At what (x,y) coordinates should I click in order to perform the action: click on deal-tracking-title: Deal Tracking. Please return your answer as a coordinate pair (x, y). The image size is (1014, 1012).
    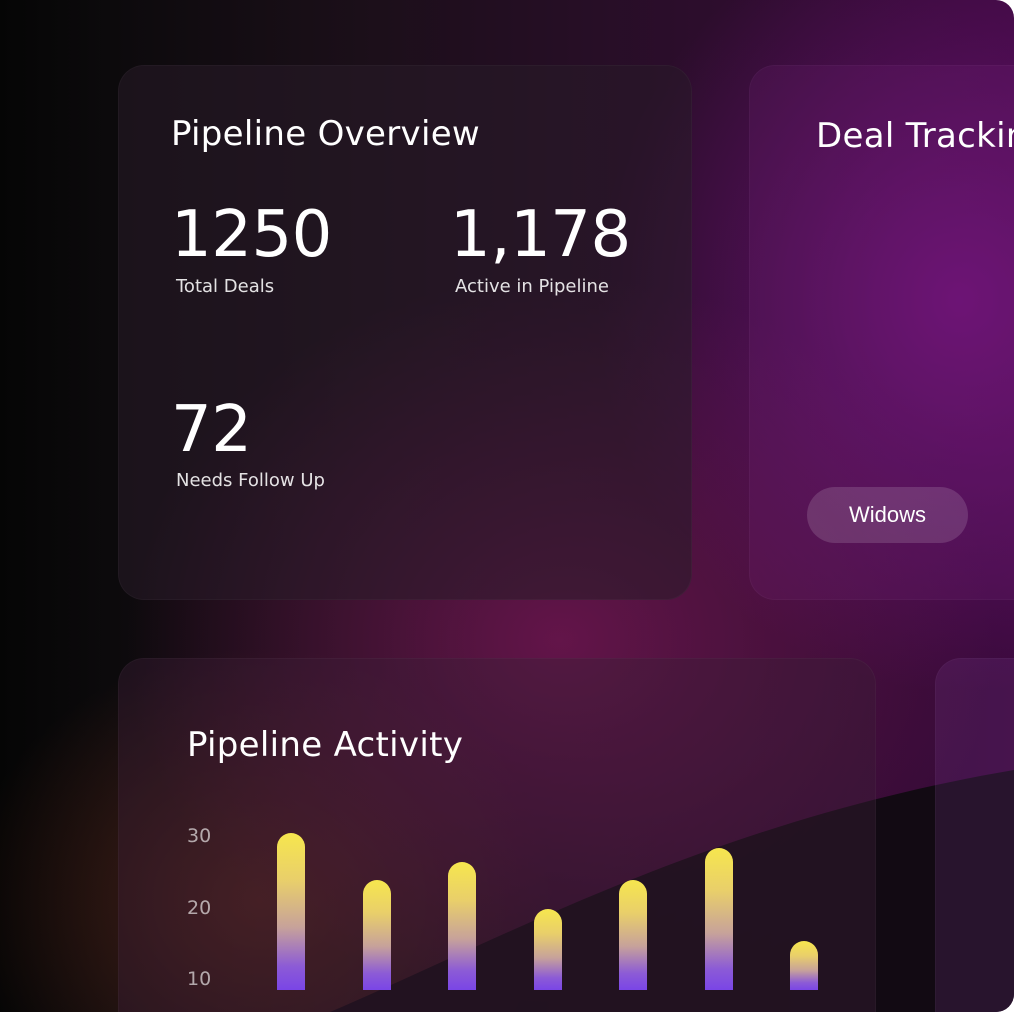
    Looking at the image, I should click on (915, 136).